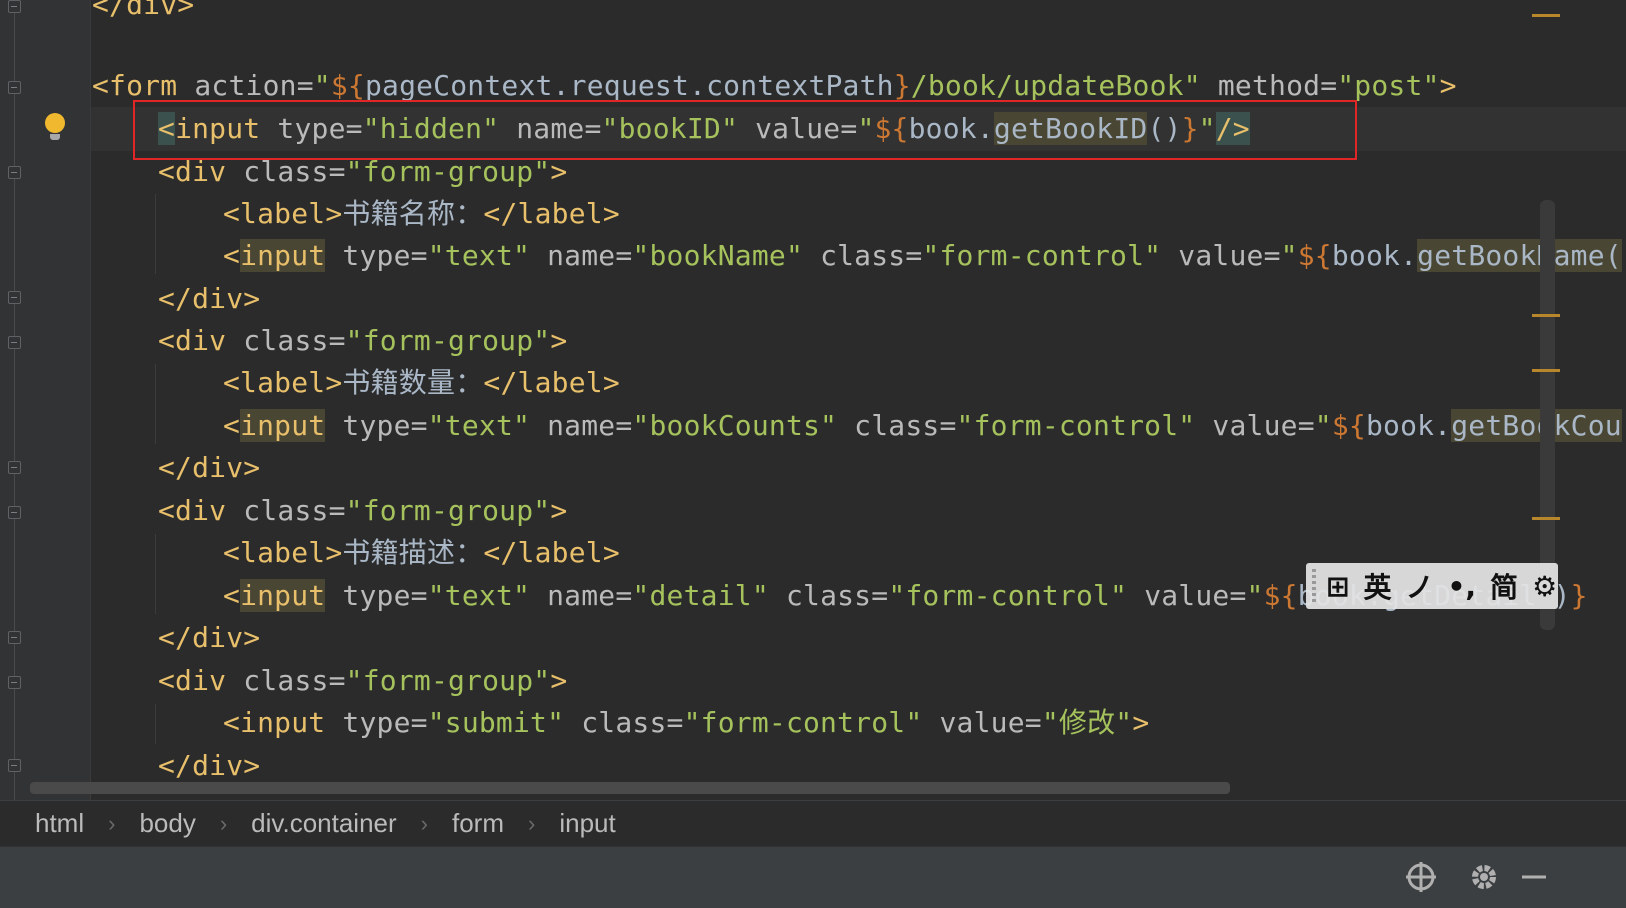 Image resolution: width=1626 pixels, height=908 pixels. What do you see at coordinates (590, 425) in the screenshot?
I see `code-token: name=` at bounding box center [590, 425].